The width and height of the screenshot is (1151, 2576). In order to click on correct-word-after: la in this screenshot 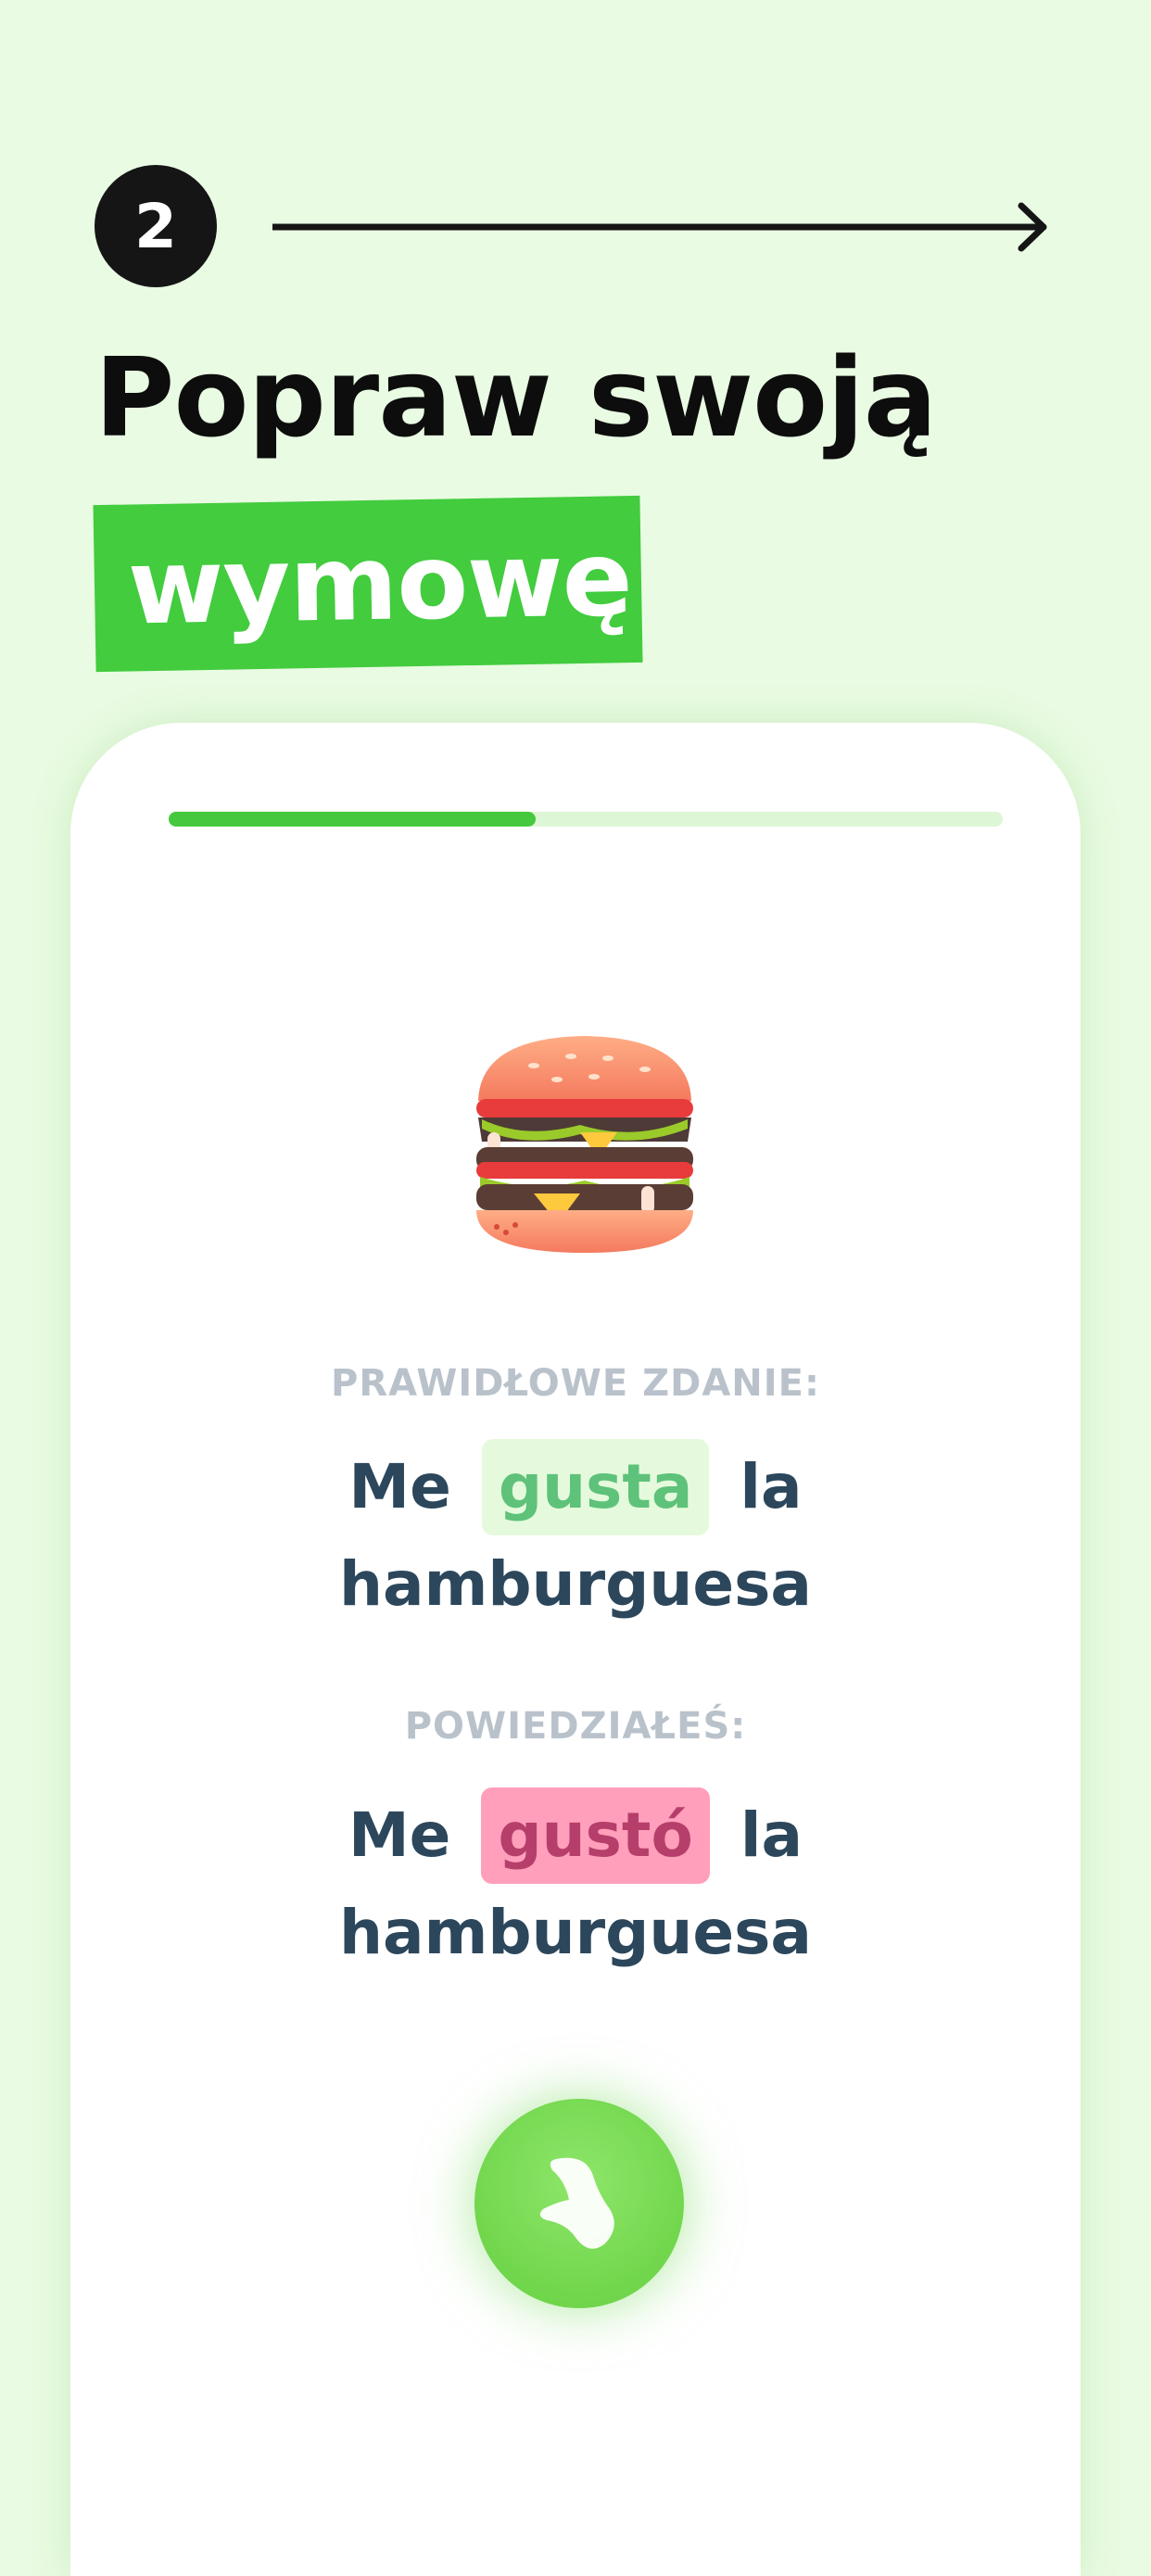, I will do `click(771, 1486)`.